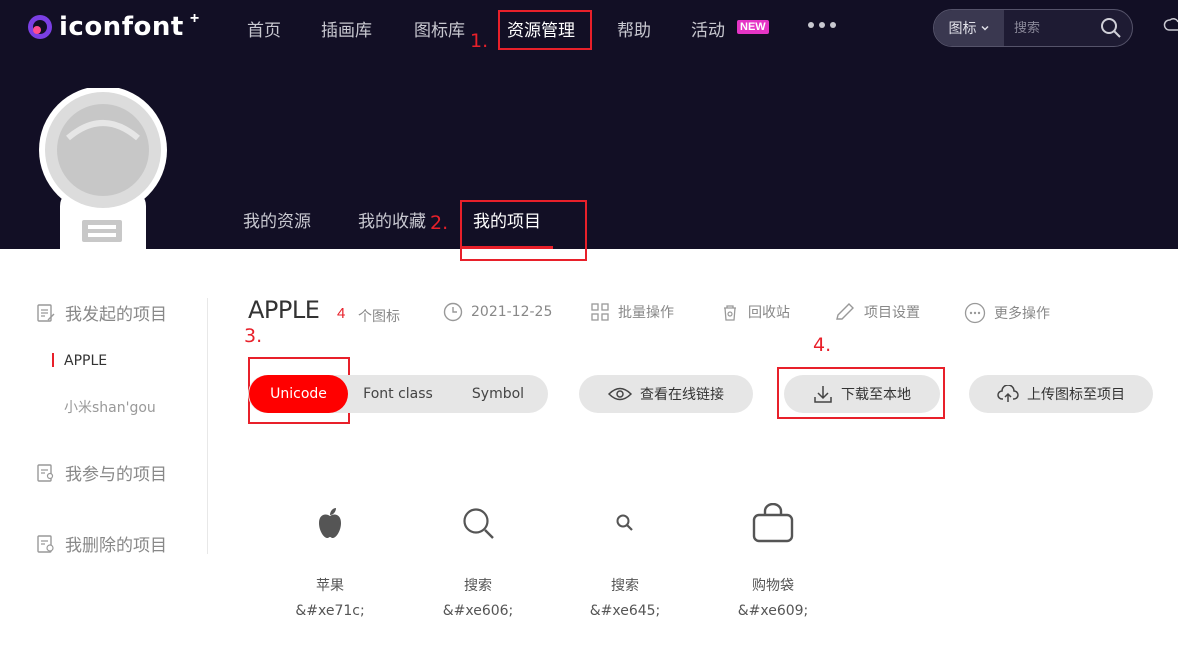 The height and width of the screenshot is (653, 1178). I want to click on new-badge: NEW, so click(753, 27).